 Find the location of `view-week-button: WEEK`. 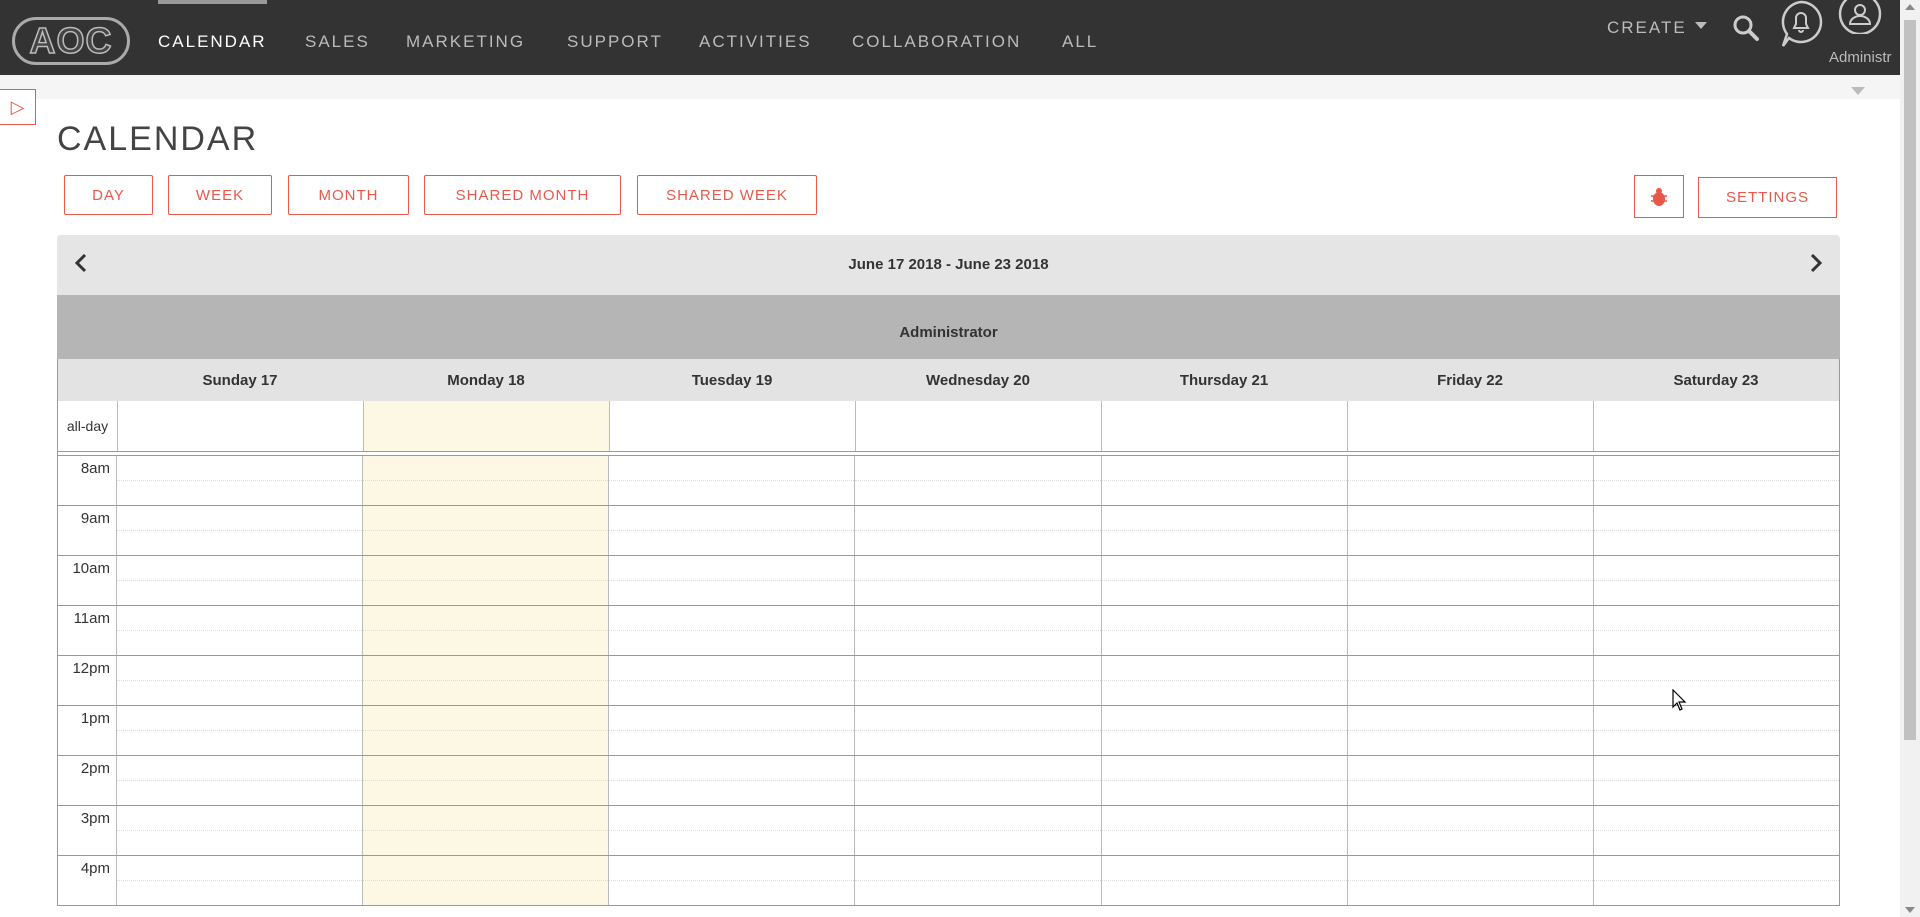

view-week-button: WEEK is located at coordinates (220, 195).